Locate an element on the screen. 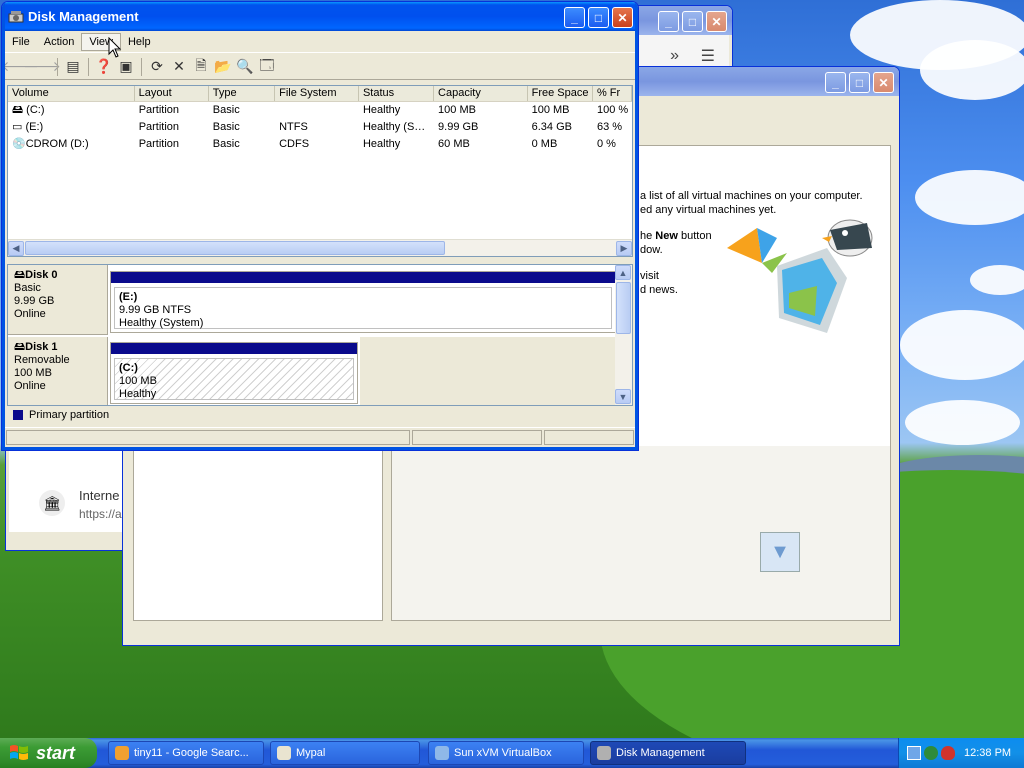 This screenshot has width=1024, height=768. task-label: Sun xVM VirtualBox is located at coordinates (503, 753).